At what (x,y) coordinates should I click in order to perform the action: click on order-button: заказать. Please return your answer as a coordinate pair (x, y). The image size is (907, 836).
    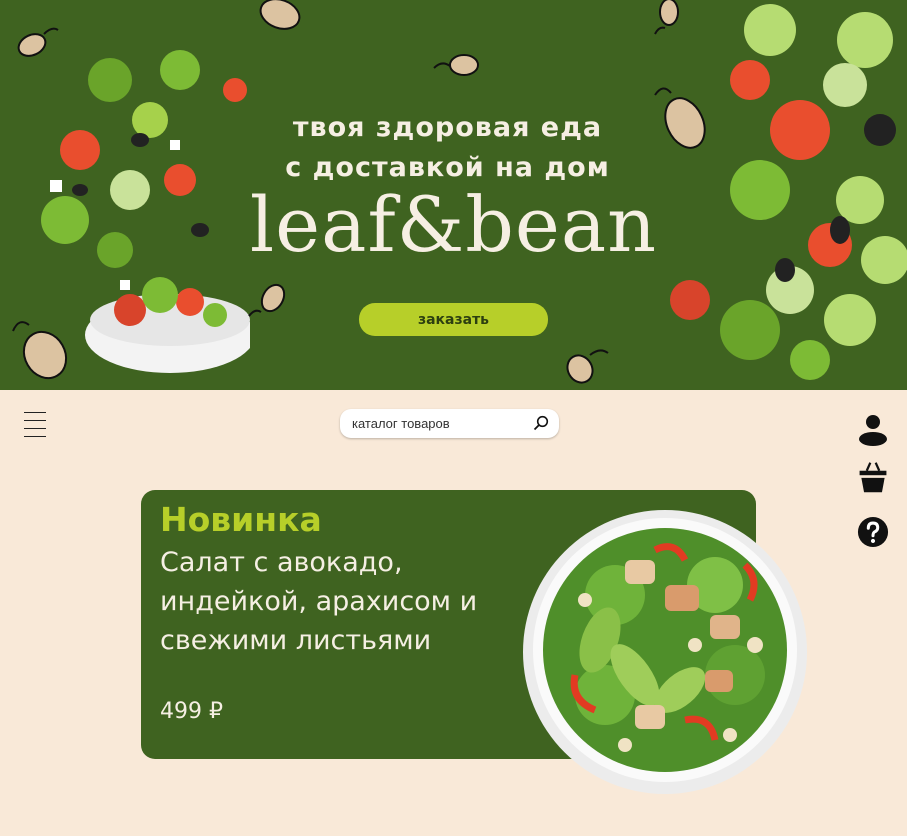
    Looking at the image, I should click on (453, 319).